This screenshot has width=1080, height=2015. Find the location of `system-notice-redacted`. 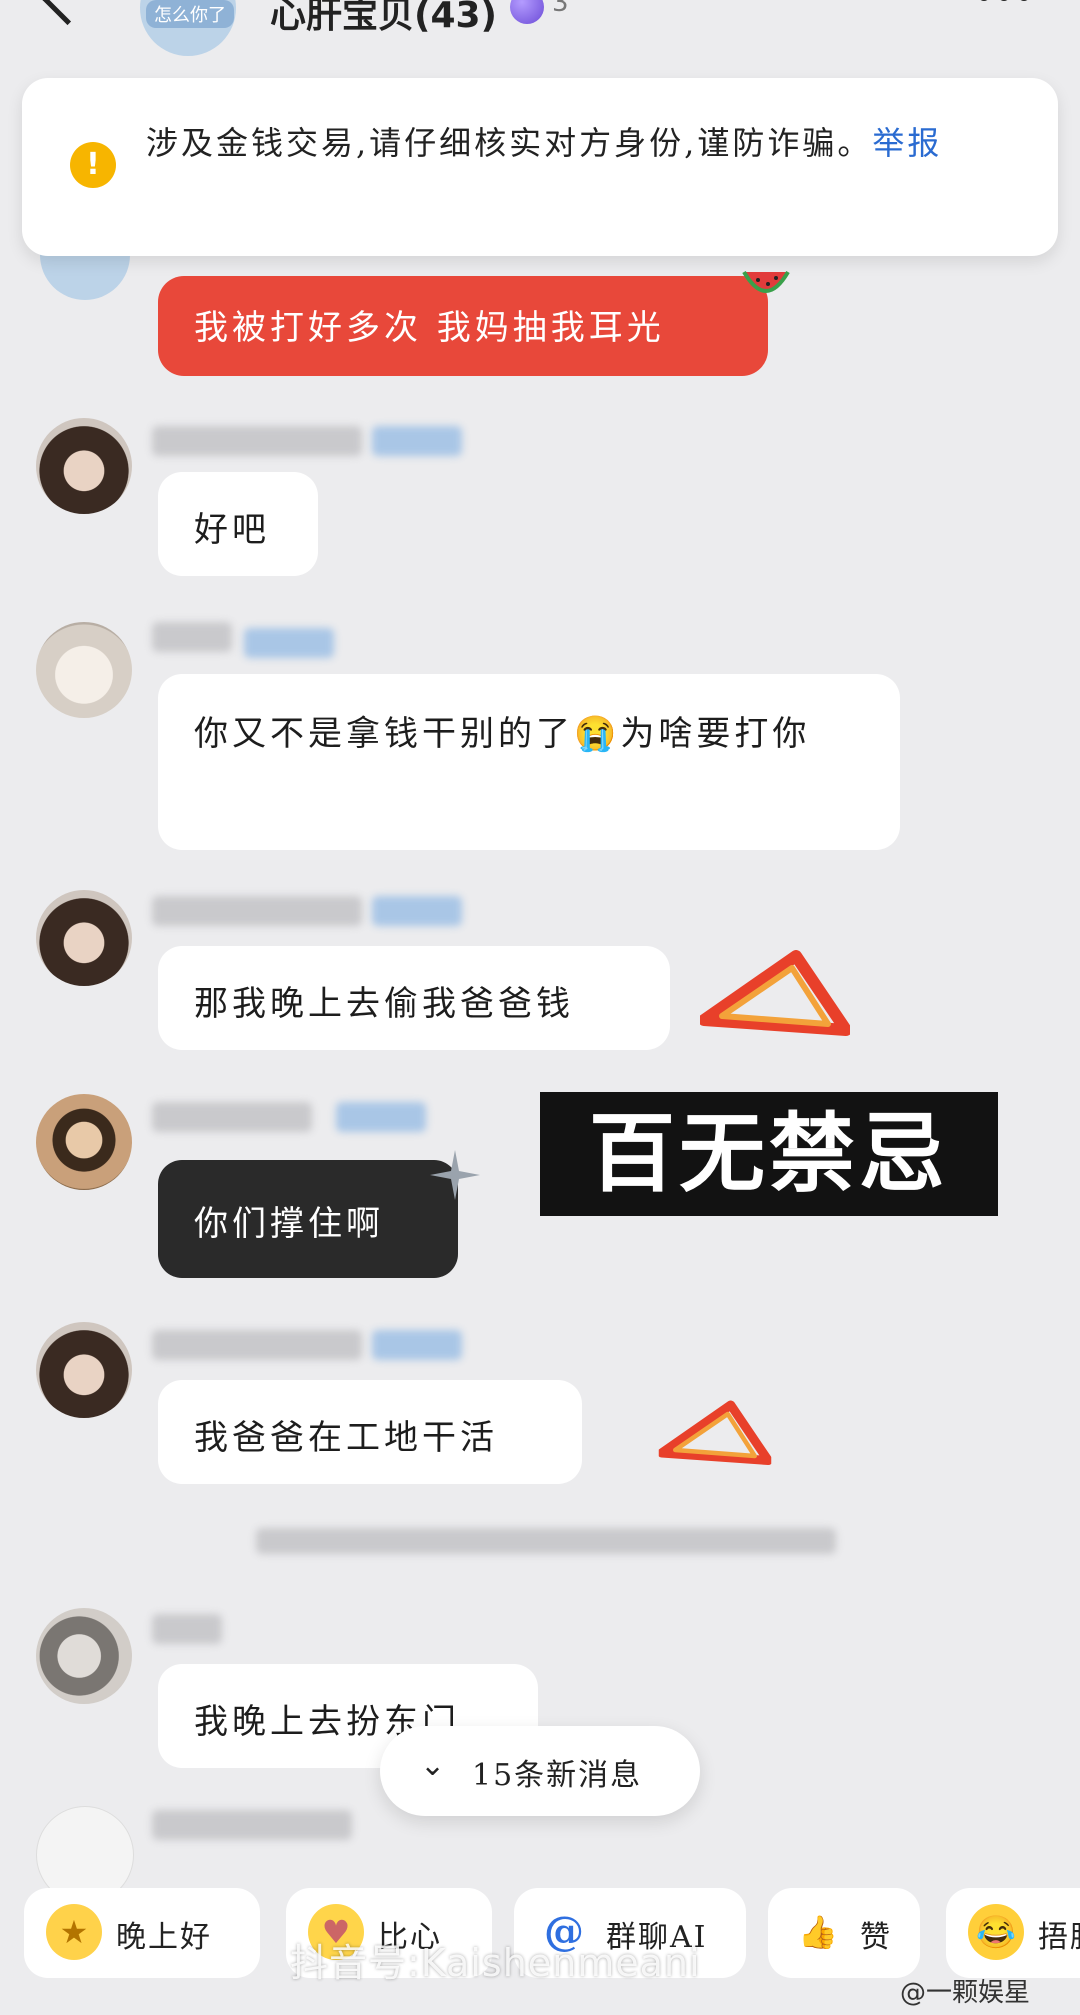

system-notice-redacted is located at coordinates (546, 1541).